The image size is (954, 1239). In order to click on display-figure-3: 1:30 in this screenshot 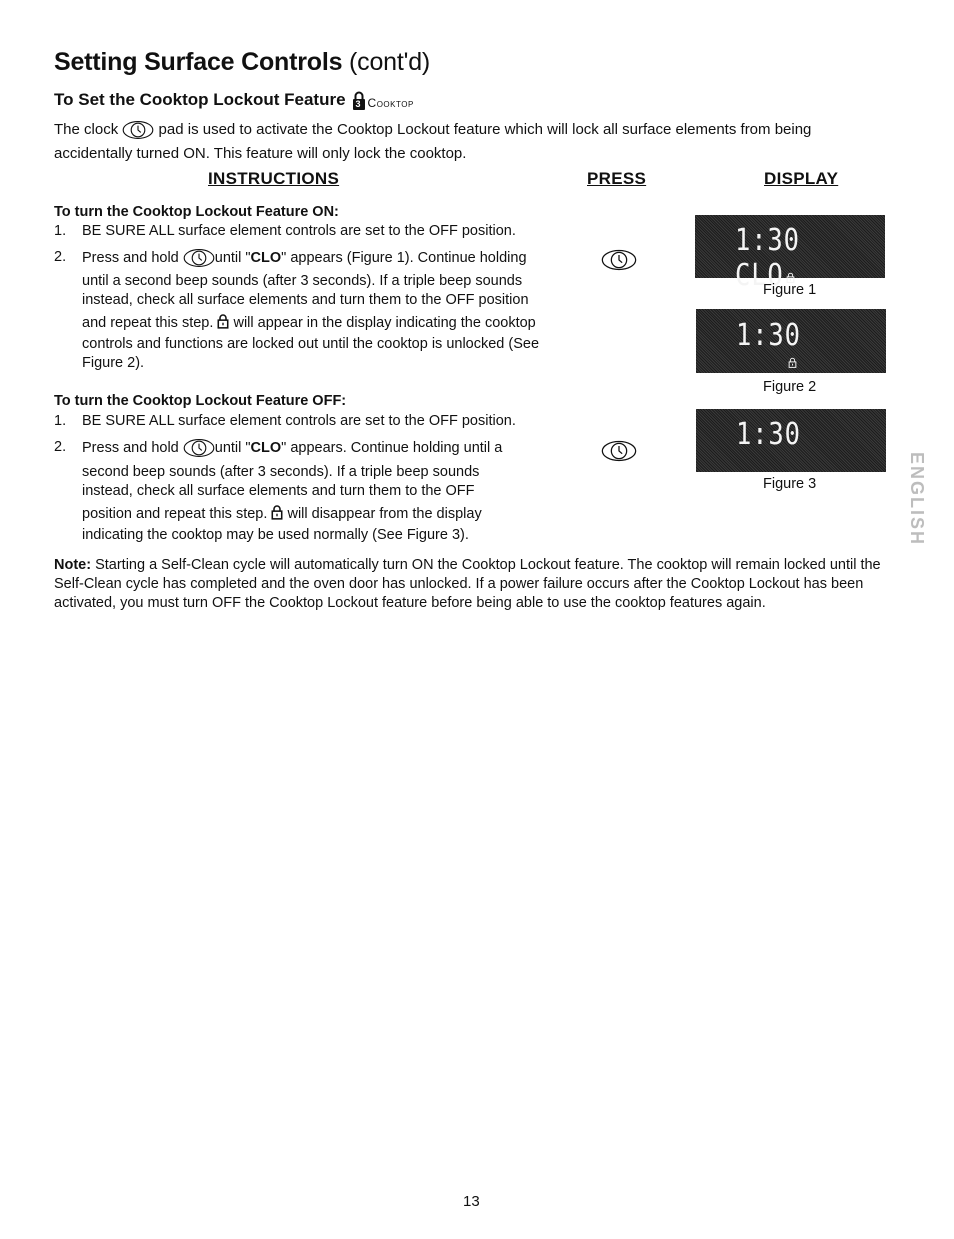, I will do `click(791, 440)`.